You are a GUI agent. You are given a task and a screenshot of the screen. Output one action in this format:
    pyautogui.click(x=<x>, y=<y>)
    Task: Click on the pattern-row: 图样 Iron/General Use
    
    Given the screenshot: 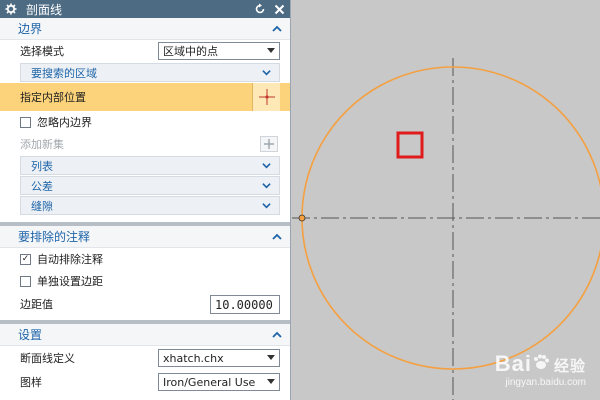 What is the action you would take?
    pyautogui.click(x=145, y=382)
    